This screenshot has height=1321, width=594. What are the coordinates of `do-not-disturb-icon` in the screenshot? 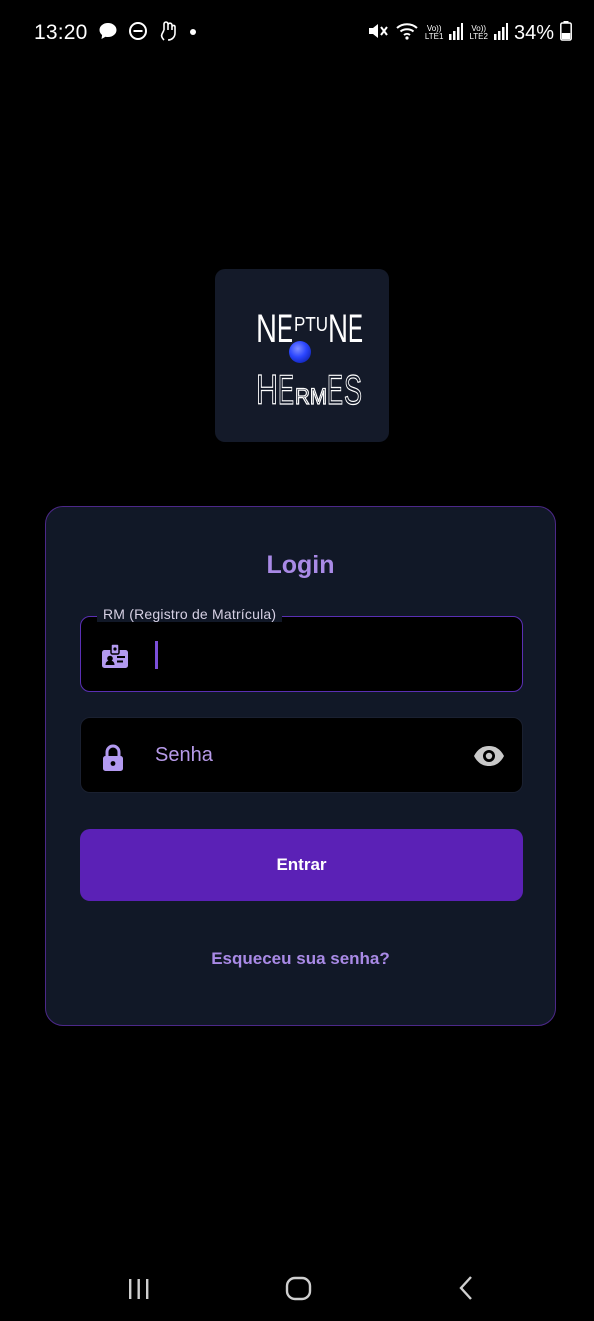 It's located at (138, 33).